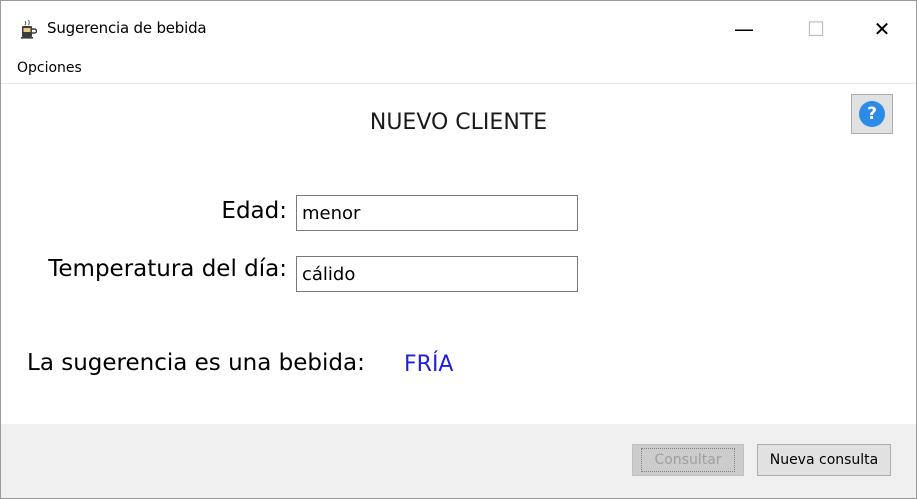  What do you see at coordinates (458, 29) in the screenshot?
I see `title-bar: Sugerencia de bebida — ☐ ✕` at bounding box center [458, 29].